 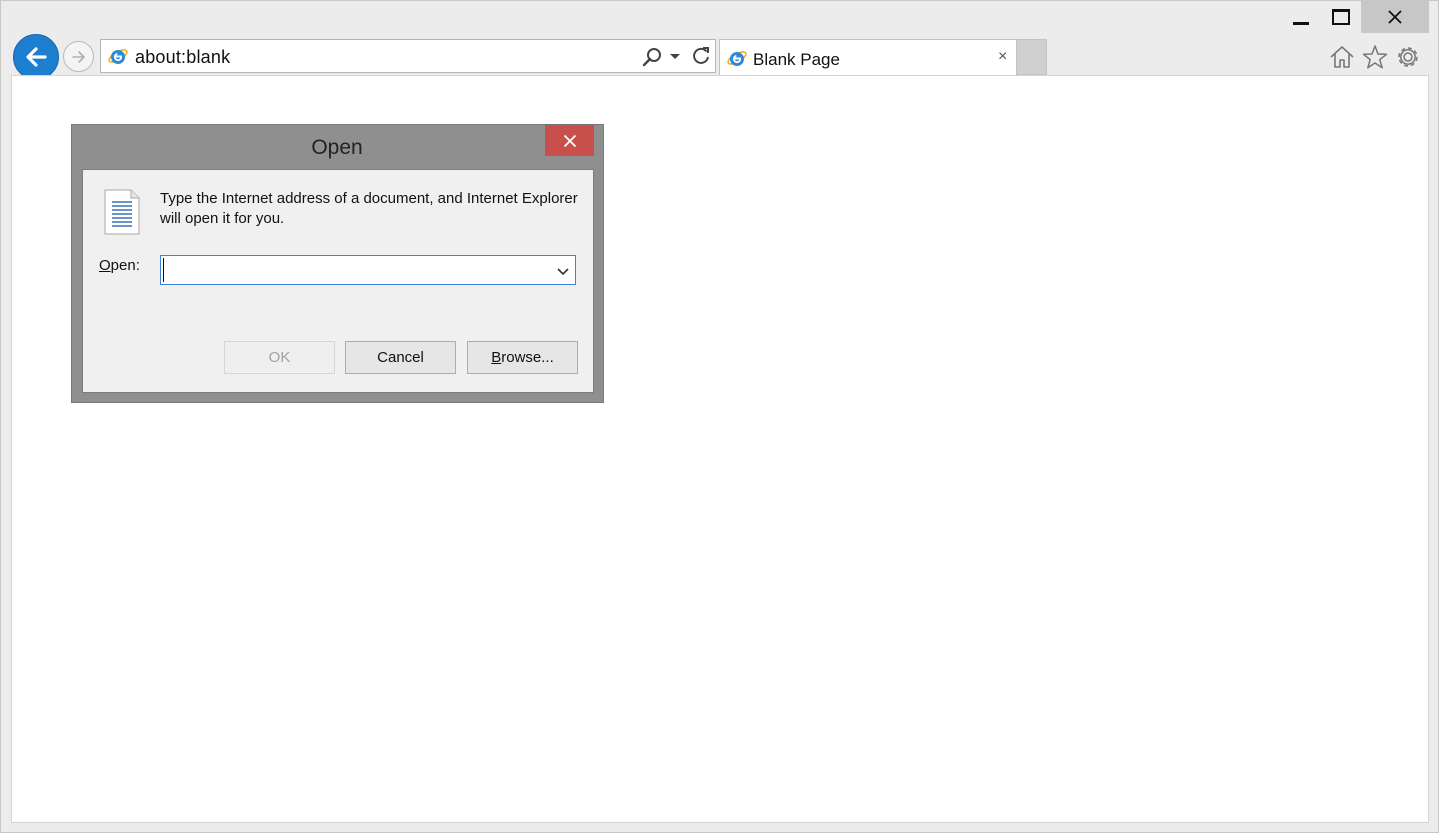 I want to click on dialog-title: Open, so click(x=337, y=147).